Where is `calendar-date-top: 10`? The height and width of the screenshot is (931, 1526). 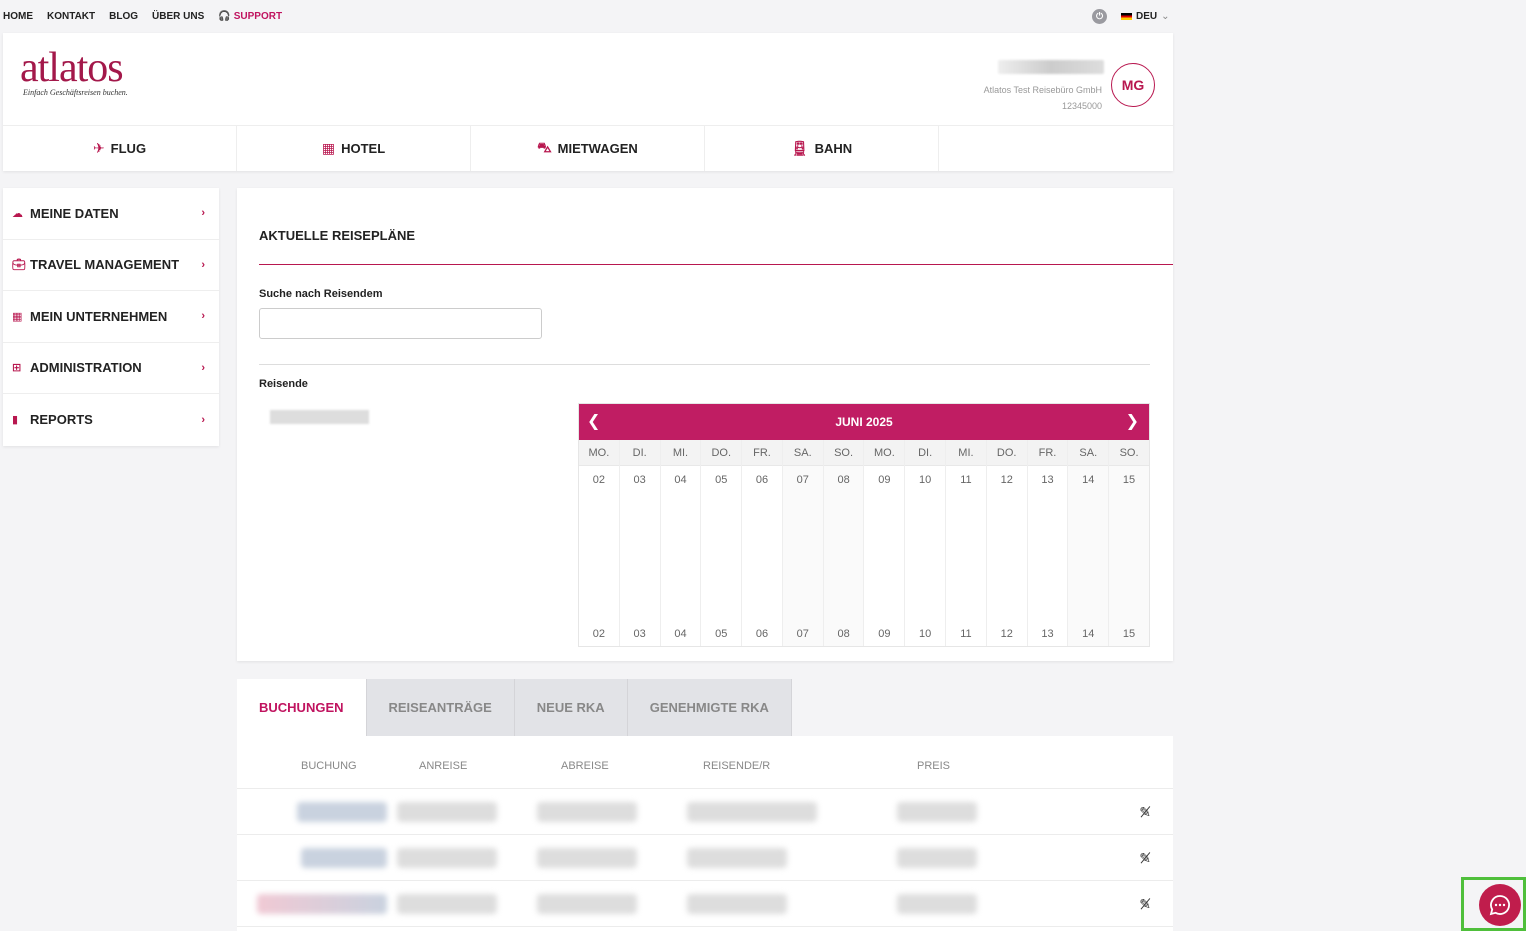
calendar-date-top: 10 is located at coordinates (925, 480).